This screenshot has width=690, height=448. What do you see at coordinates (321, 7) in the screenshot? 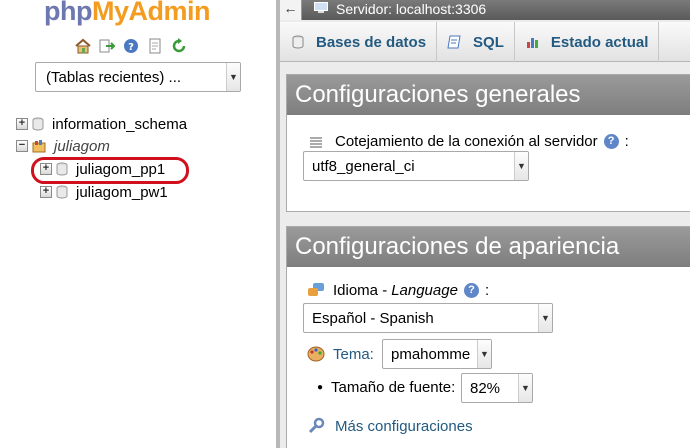
I see `server-icon` at bounding box center [321, 7].